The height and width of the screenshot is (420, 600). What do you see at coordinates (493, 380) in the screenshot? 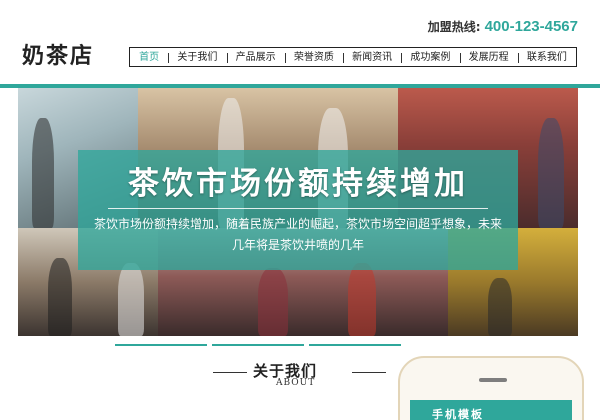
I see `speaker-icon` at bounding box center [493, 380].